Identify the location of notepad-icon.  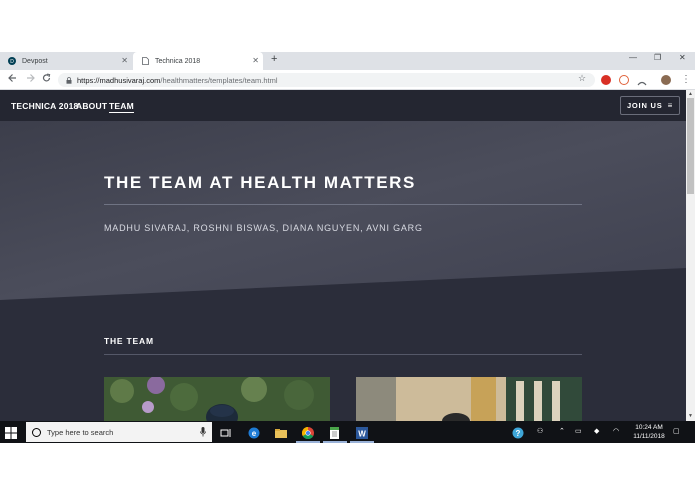
(335, 432).